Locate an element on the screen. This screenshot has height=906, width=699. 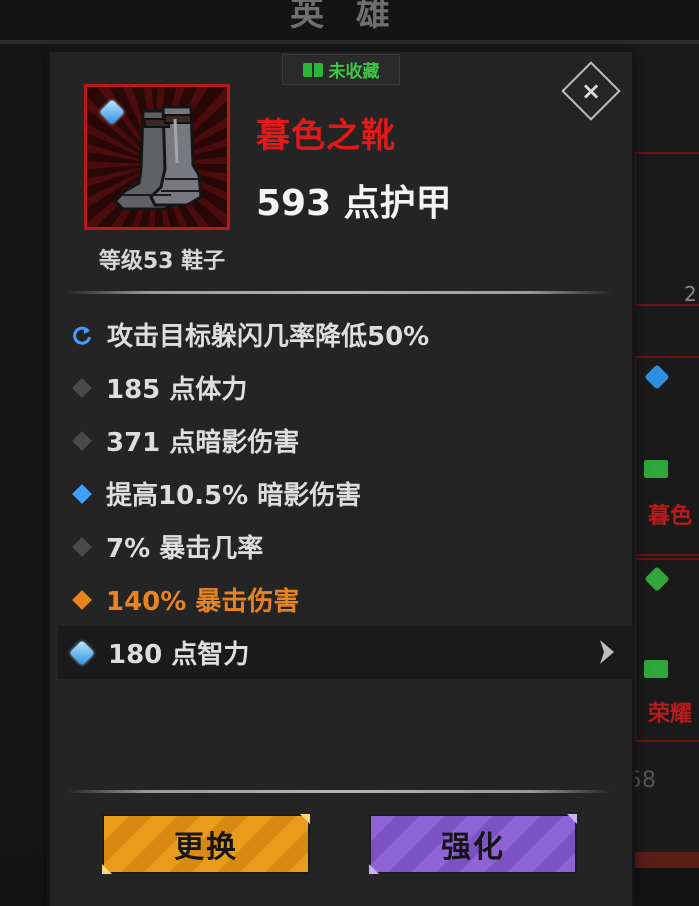
stat-label: 185 点体力 is located at coordinates (177, 390).